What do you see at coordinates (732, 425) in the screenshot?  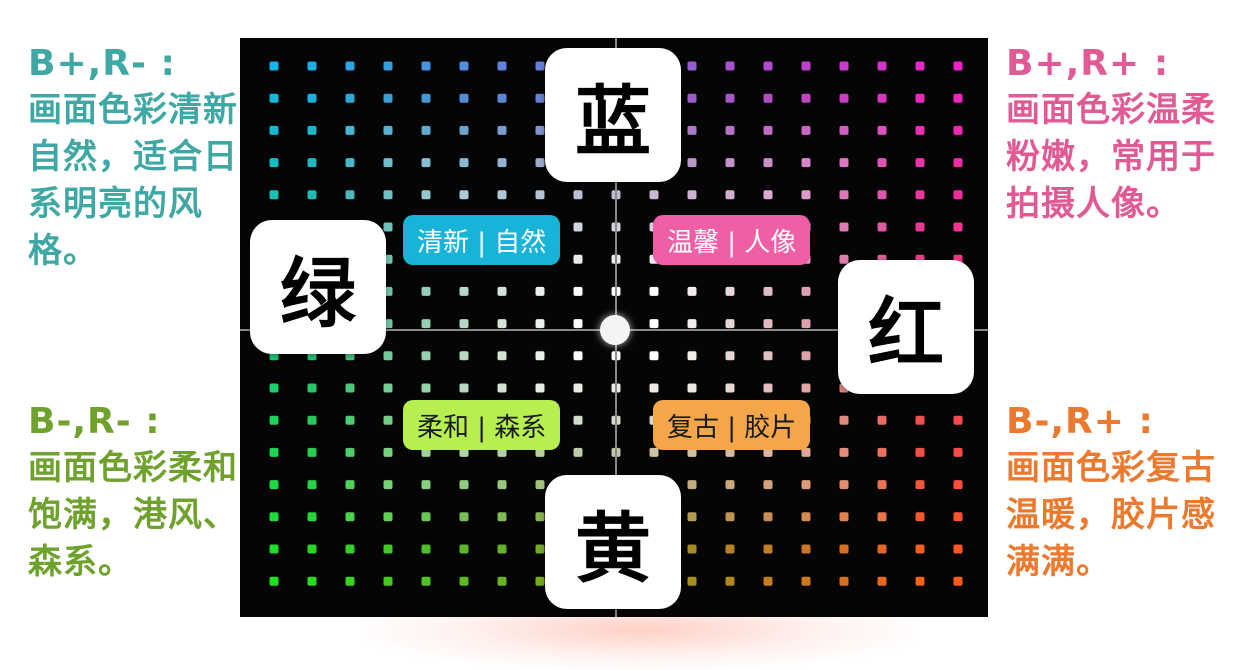 I see `style-tag-retro: 复古 | 胶片` at bounding box center [732, 425].